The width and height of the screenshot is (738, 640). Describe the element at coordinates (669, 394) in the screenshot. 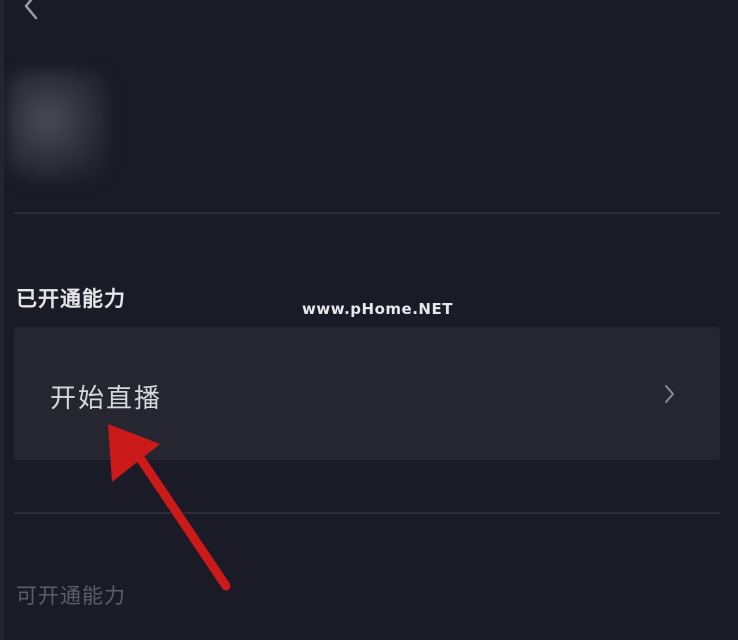

I see `chevron-right-icon` at that location.